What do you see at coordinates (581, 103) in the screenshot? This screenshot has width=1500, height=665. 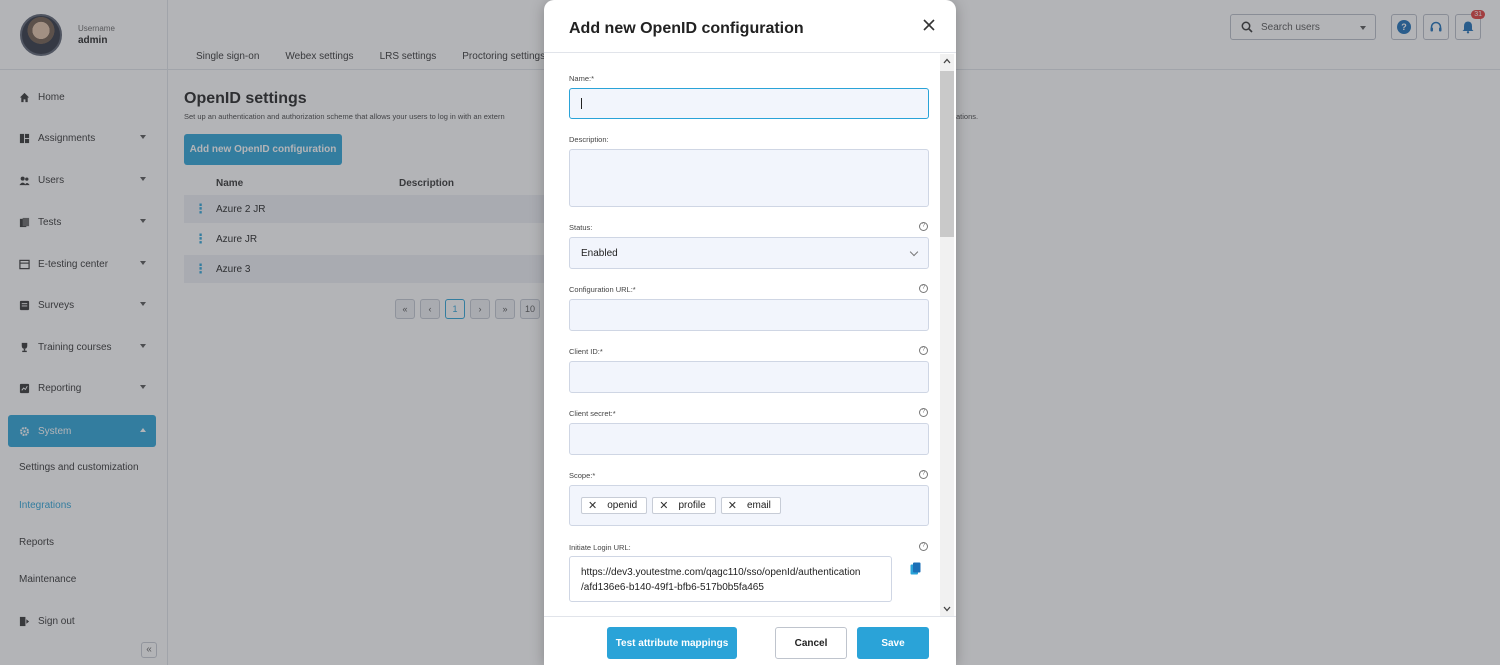 I see `text-cursor` at bounding box center [581, 103].